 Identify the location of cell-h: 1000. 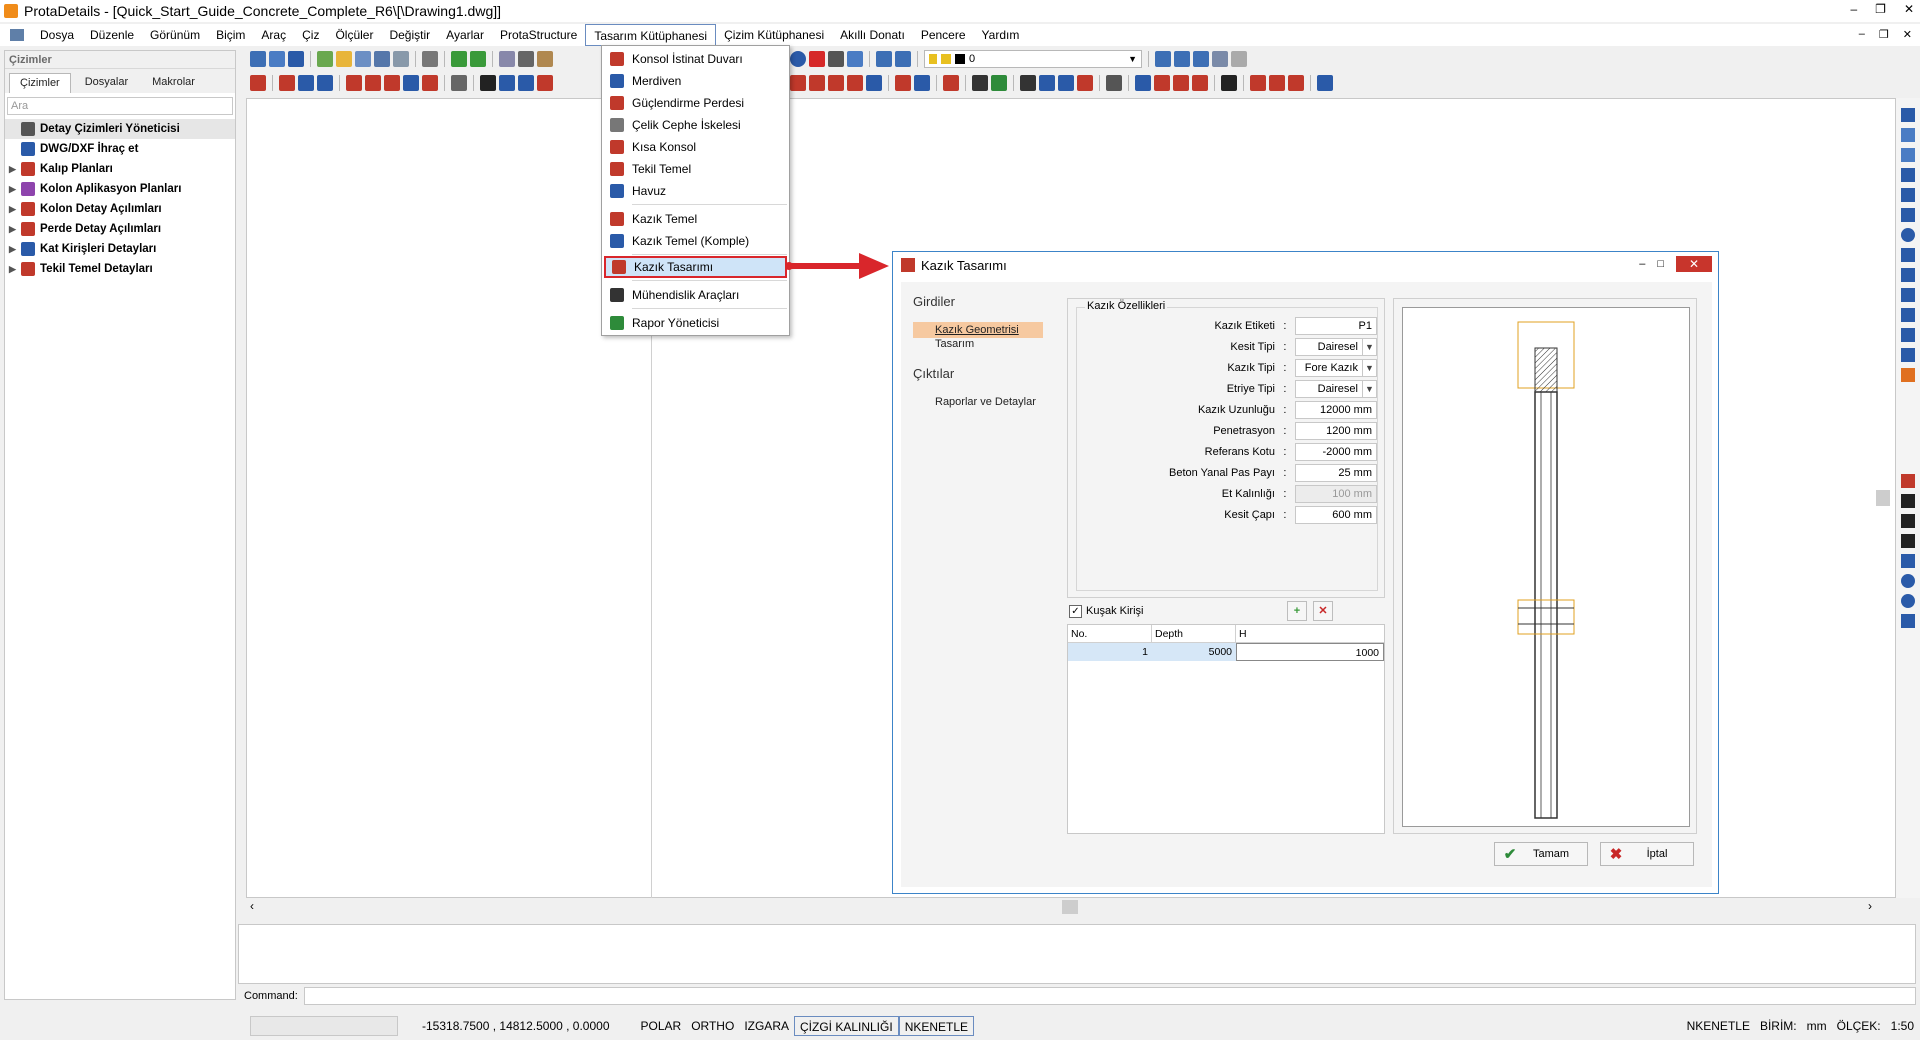
(1310, 652).